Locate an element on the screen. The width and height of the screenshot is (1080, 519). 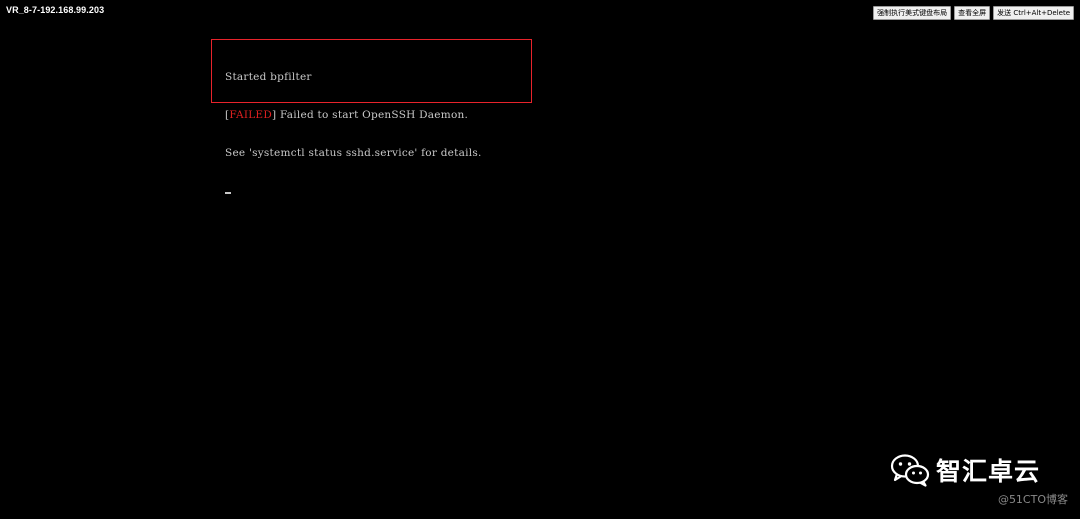
fullscreen-button: 查看全屏 is located at coordinates (972, 13).